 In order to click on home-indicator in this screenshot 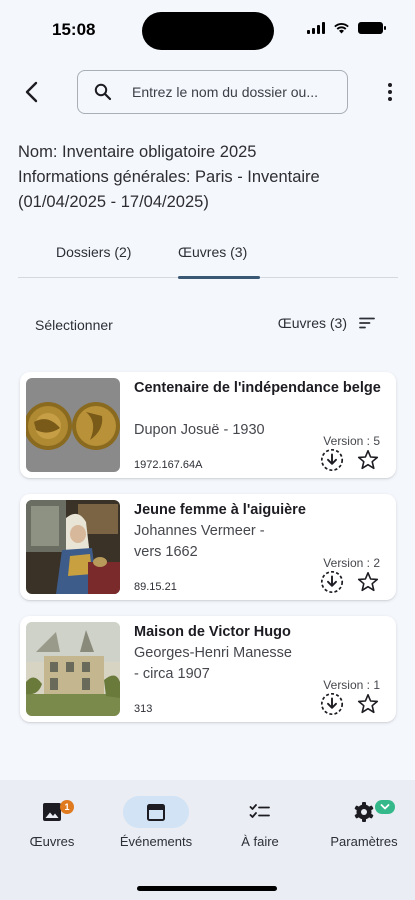, I will do `click(207, 888)`.